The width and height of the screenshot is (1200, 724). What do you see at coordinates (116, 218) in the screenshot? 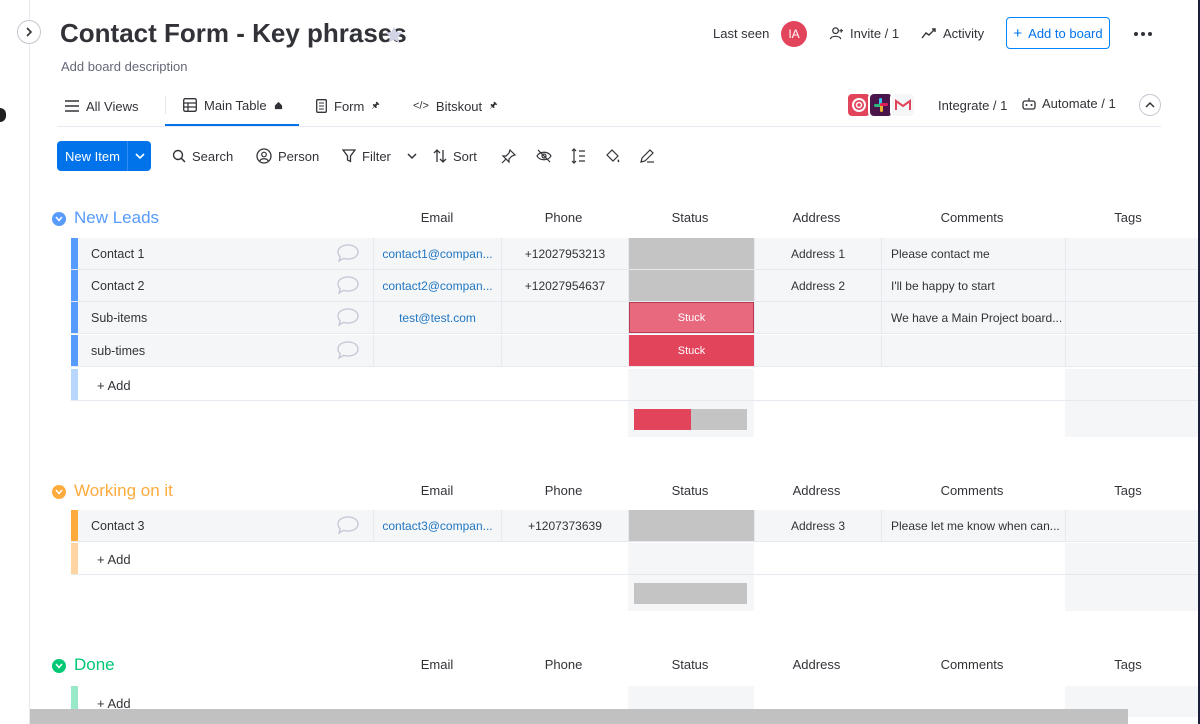
I see `group-title: New Leads` at bounding box center [116, 218].